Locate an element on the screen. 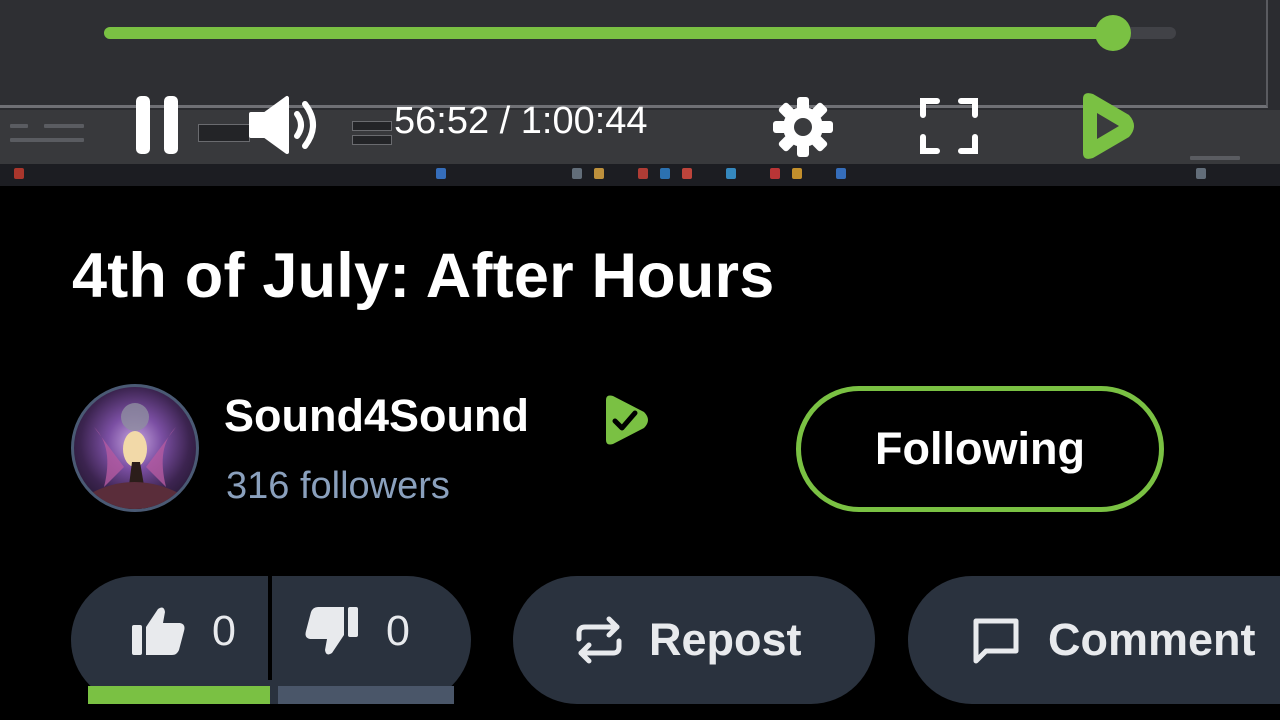 This screenshot has height=720, width=1280. repost-label: Repost is located at coordinates (725, 639).